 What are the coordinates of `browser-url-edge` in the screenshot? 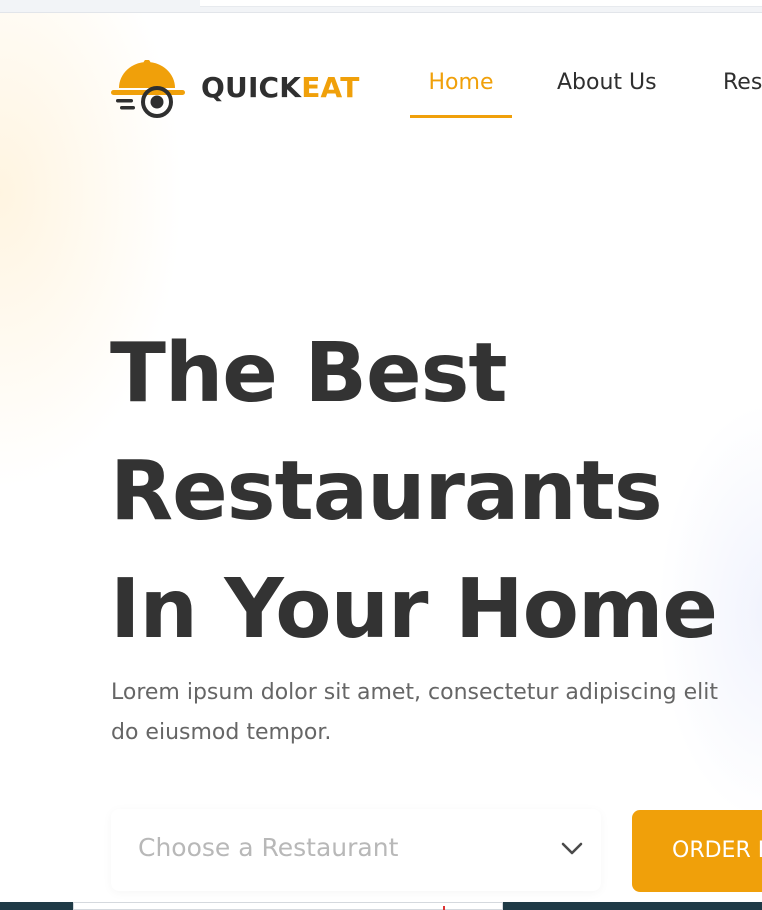 It's located at (481, 3).